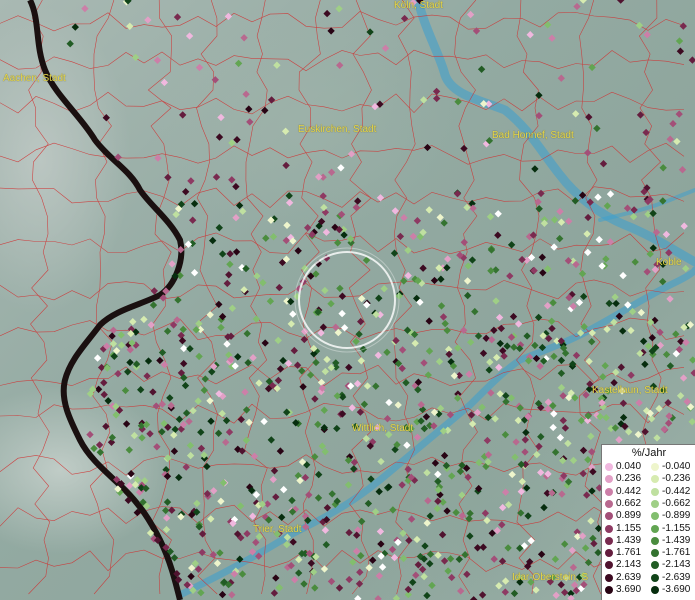 The image size is (695, 600). Describe the element at coordinates (383, 428) in the screenshot. I see `place-label-wittlich: Wittlich, Stadt` at that location.